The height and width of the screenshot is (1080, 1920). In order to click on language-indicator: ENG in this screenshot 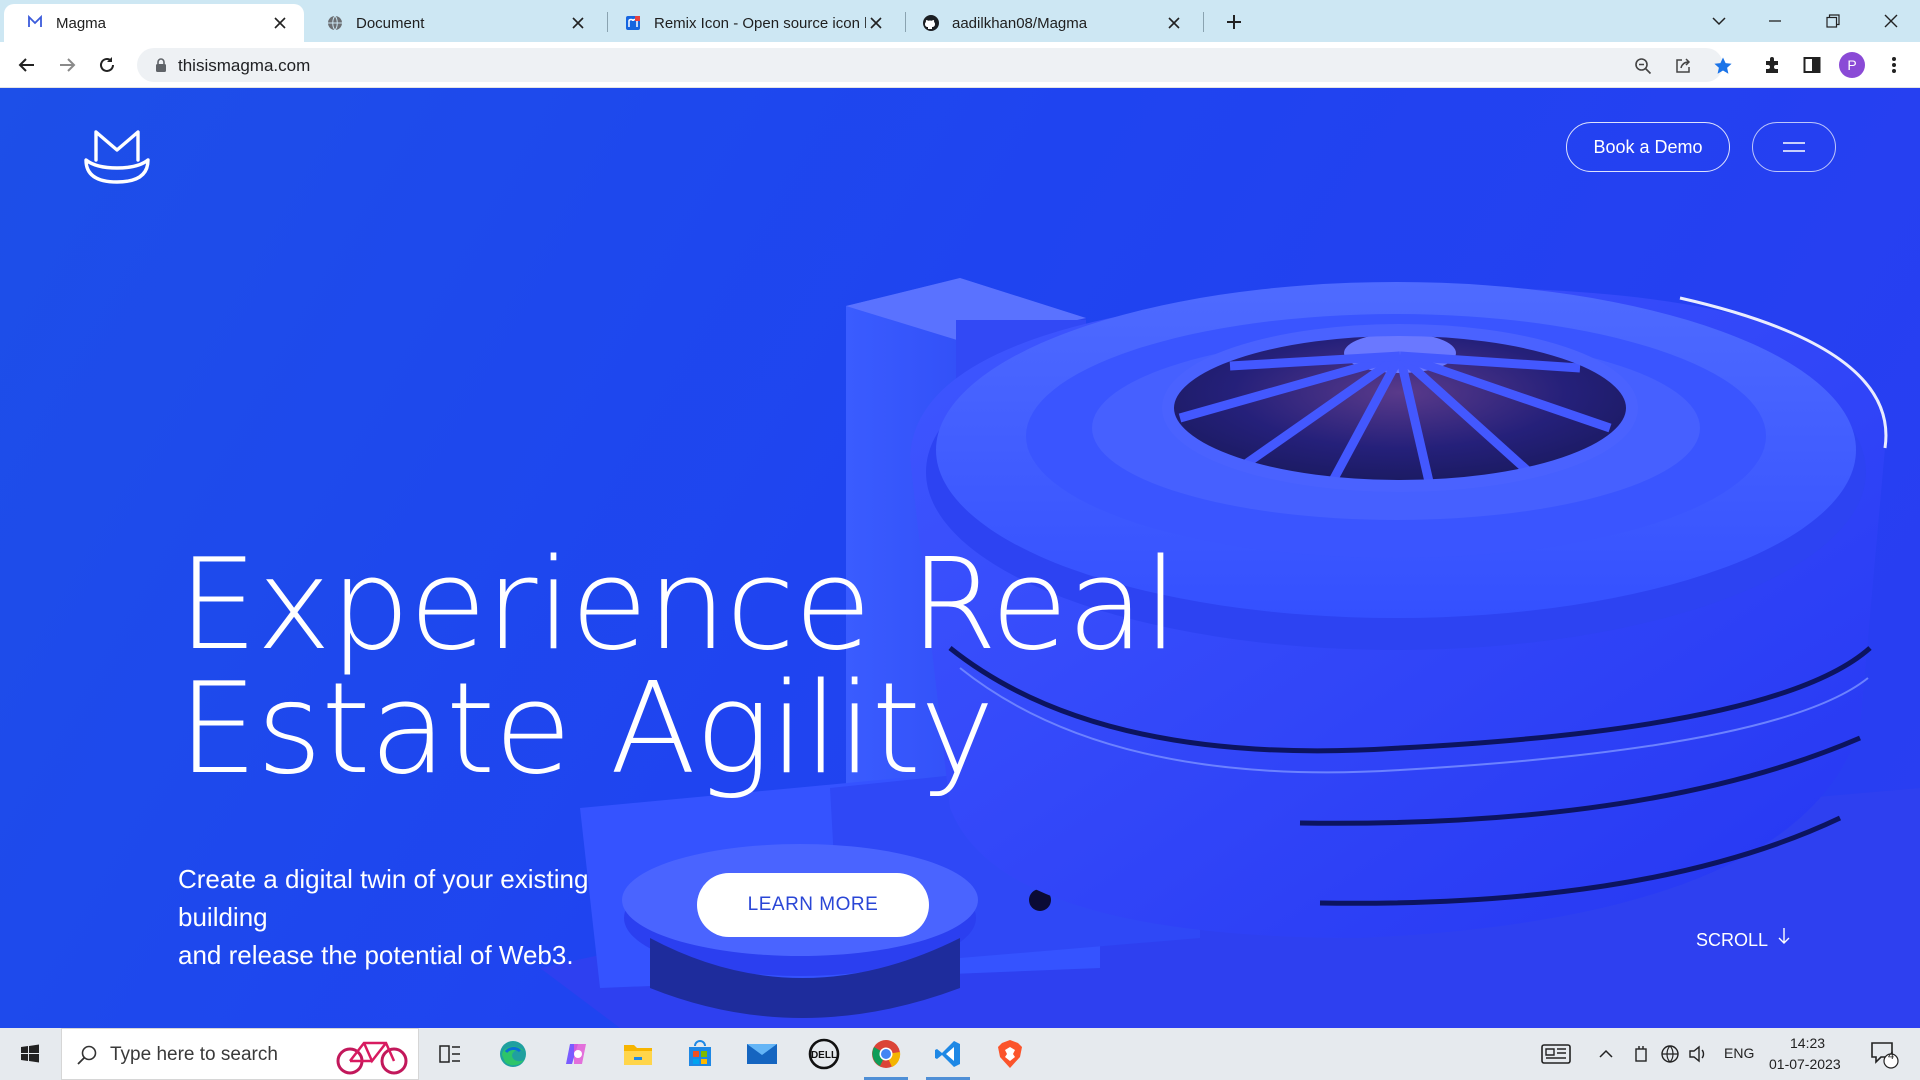, I will do `click(1739, 1053)`.